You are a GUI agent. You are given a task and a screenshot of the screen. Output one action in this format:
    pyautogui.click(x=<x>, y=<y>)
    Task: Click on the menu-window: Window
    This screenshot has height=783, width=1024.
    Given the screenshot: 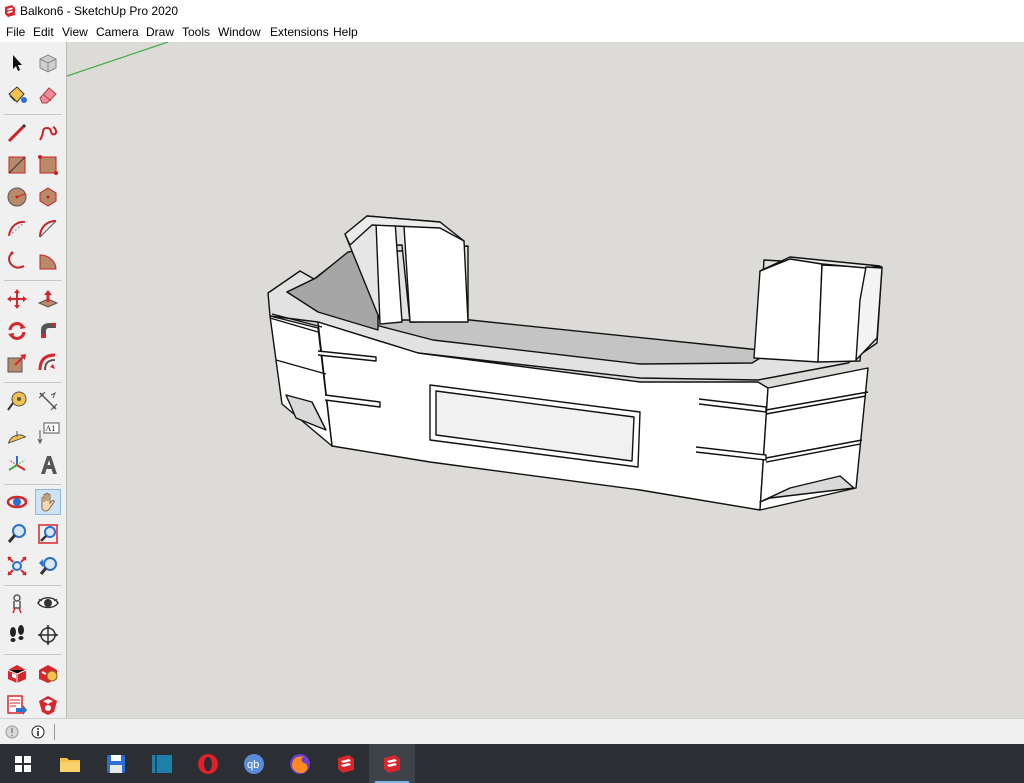 What is the action you would take?
    pyautogui.click(x=239, y=32)
    